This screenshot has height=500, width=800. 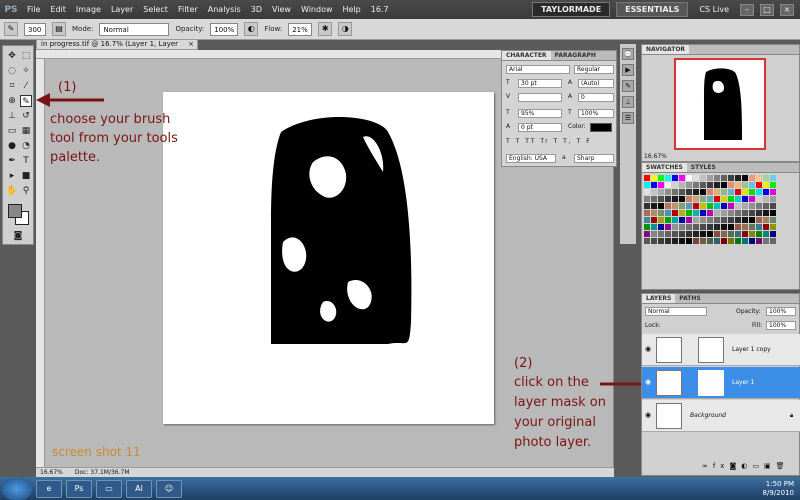 What do you see at coordinates (538, 69) in the screenshot?
I see `font-family-select: Arial` at bounding box center [538, 69].